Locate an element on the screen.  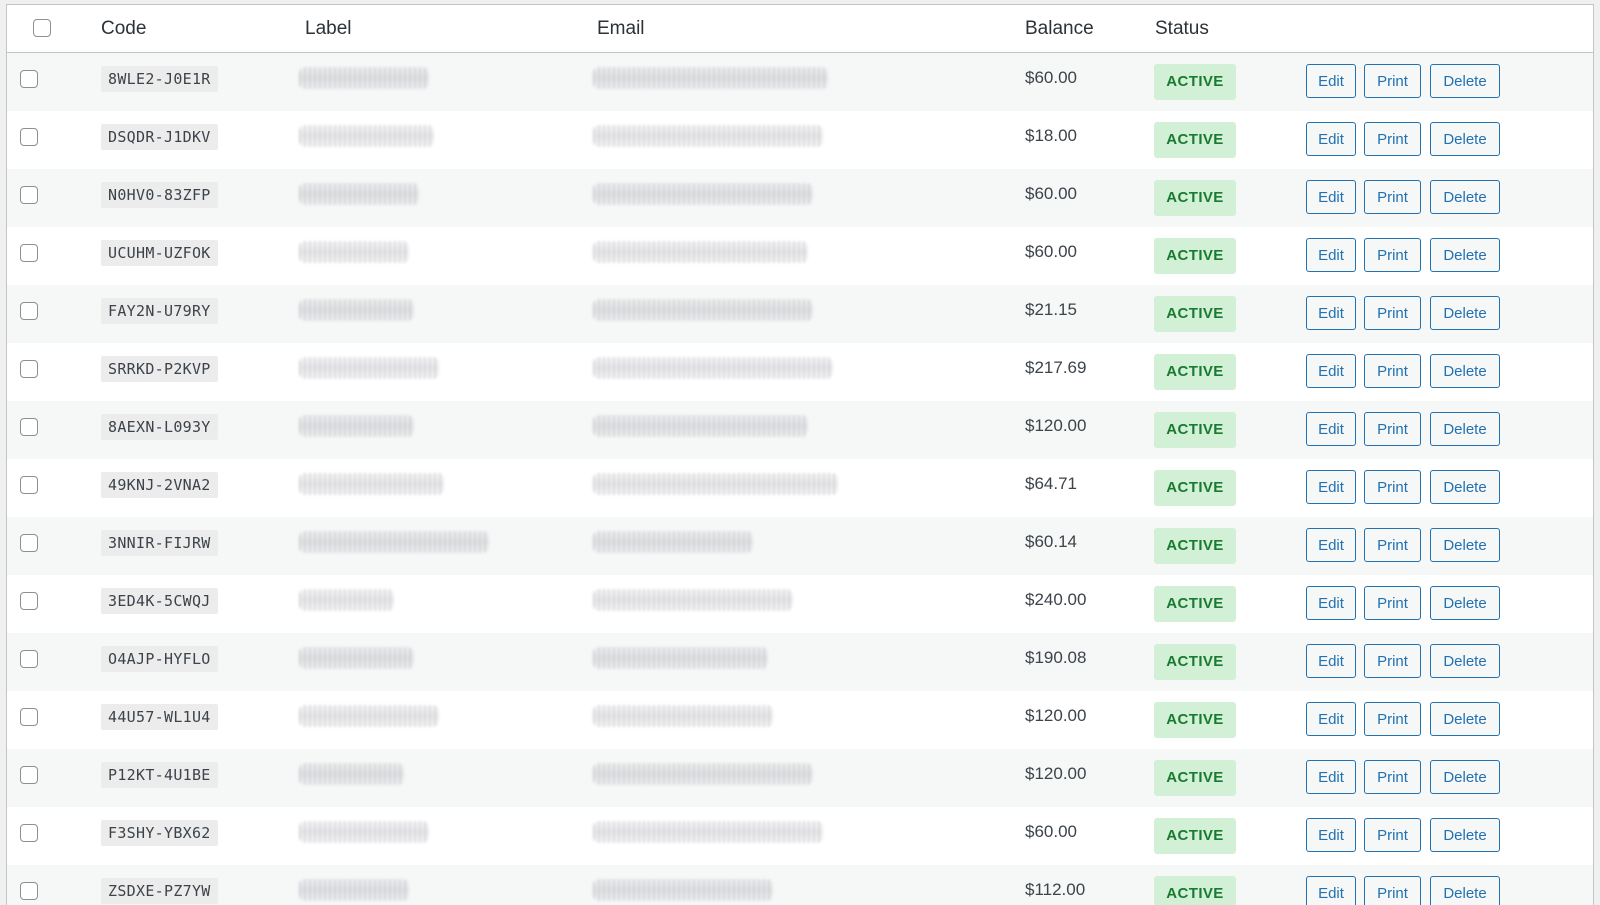
balance-value: $60.14 is located at coordinates (1051, 541).